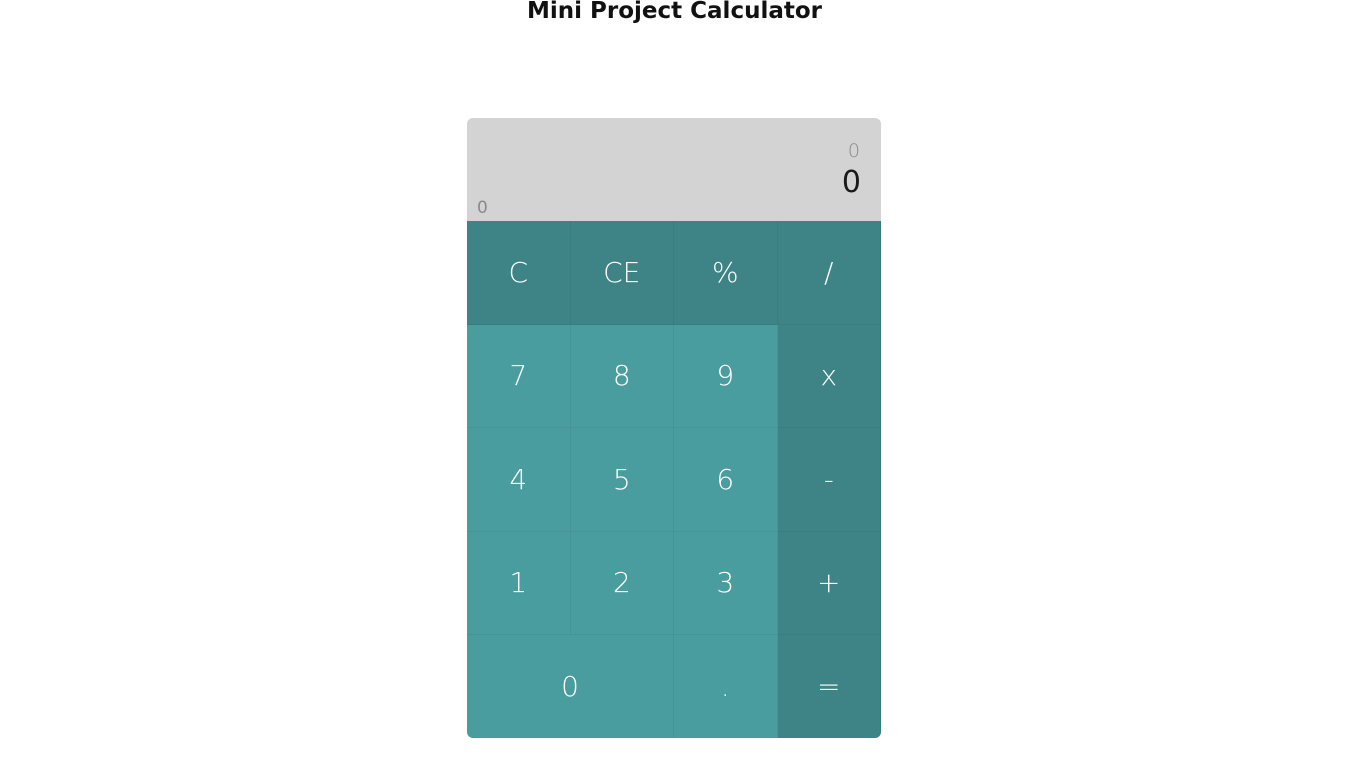 The height and width of the screenshot is (768, 1366). I want to click on digit-1-button: 1, so click(519, 583).